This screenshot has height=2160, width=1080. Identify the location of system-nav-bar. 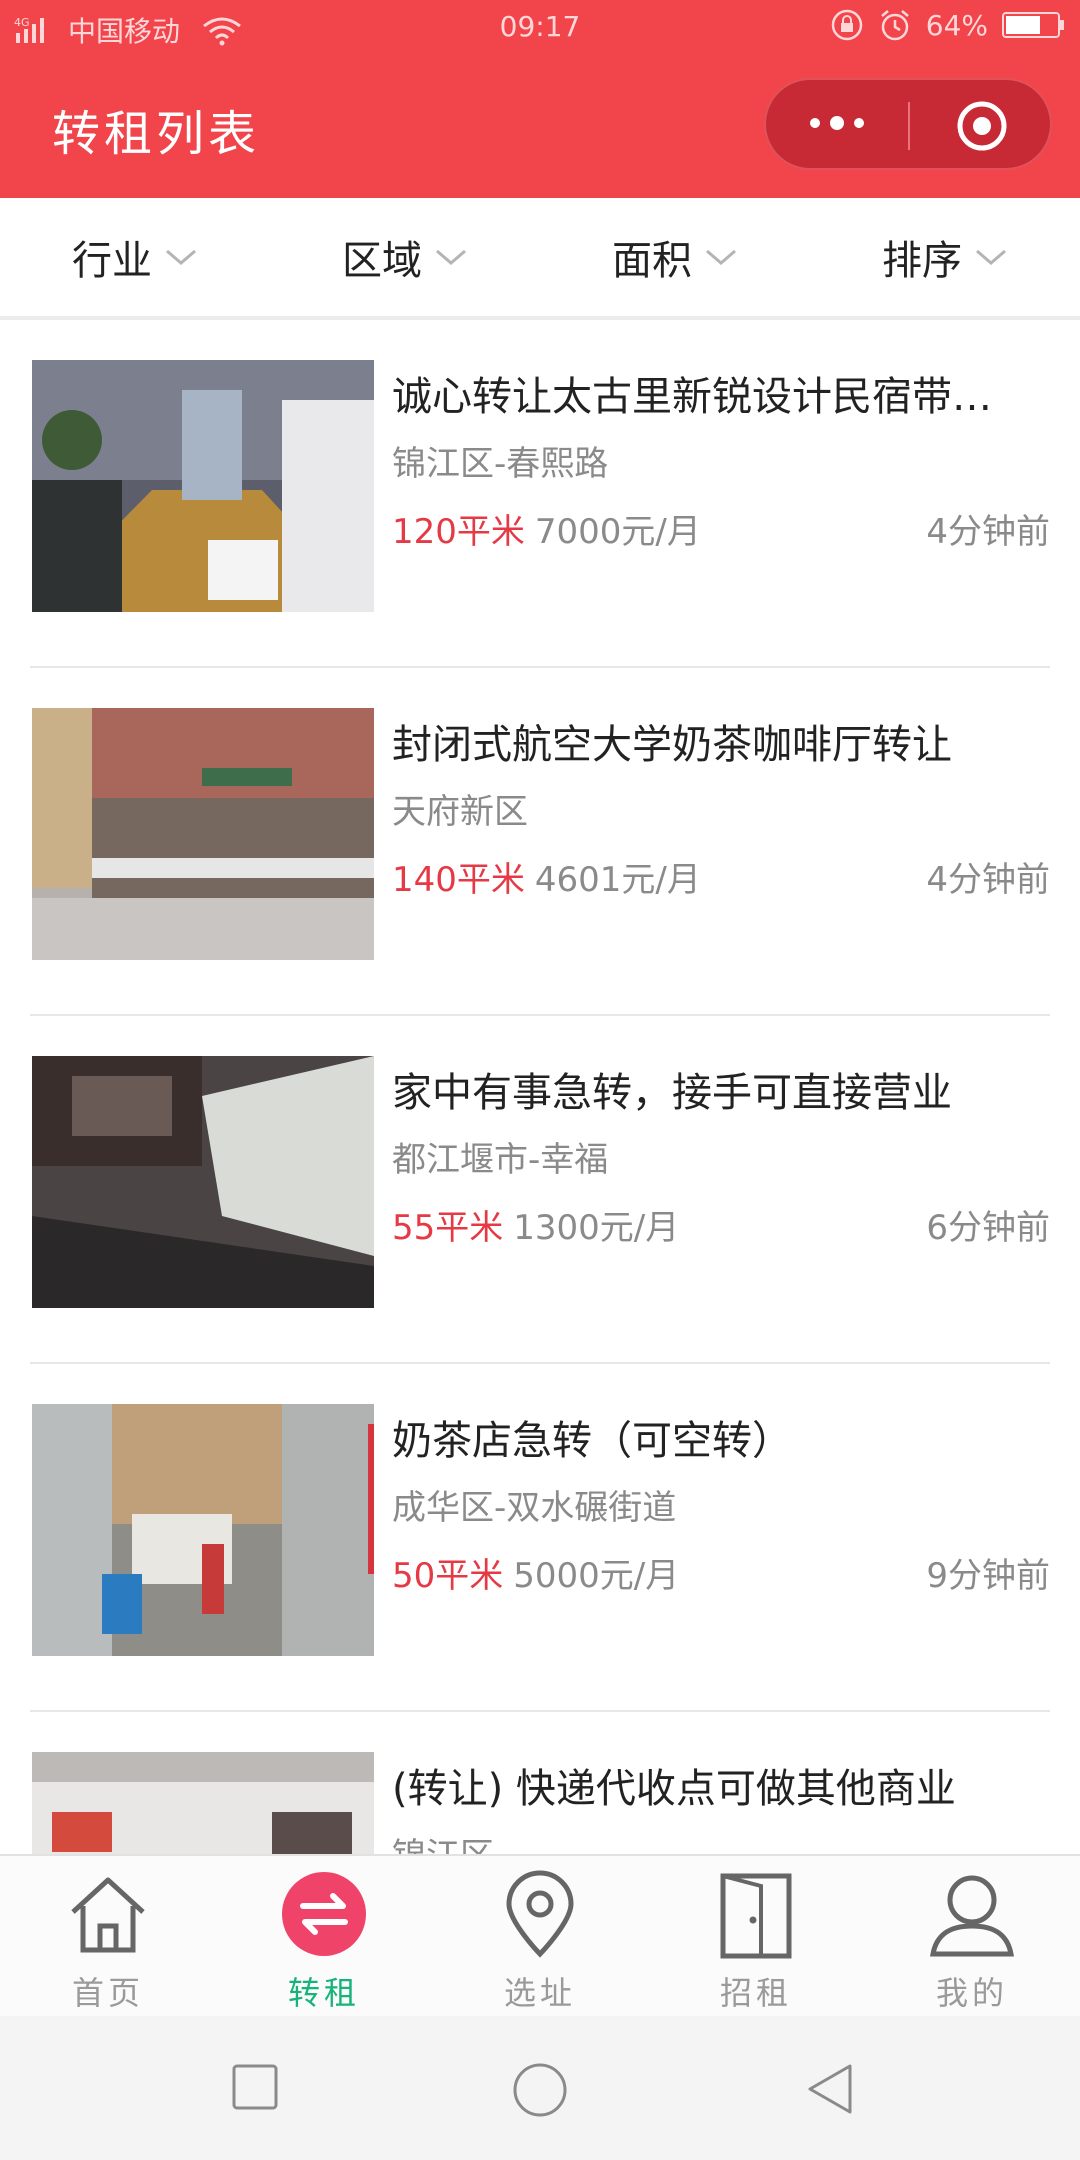
(540, 2088).